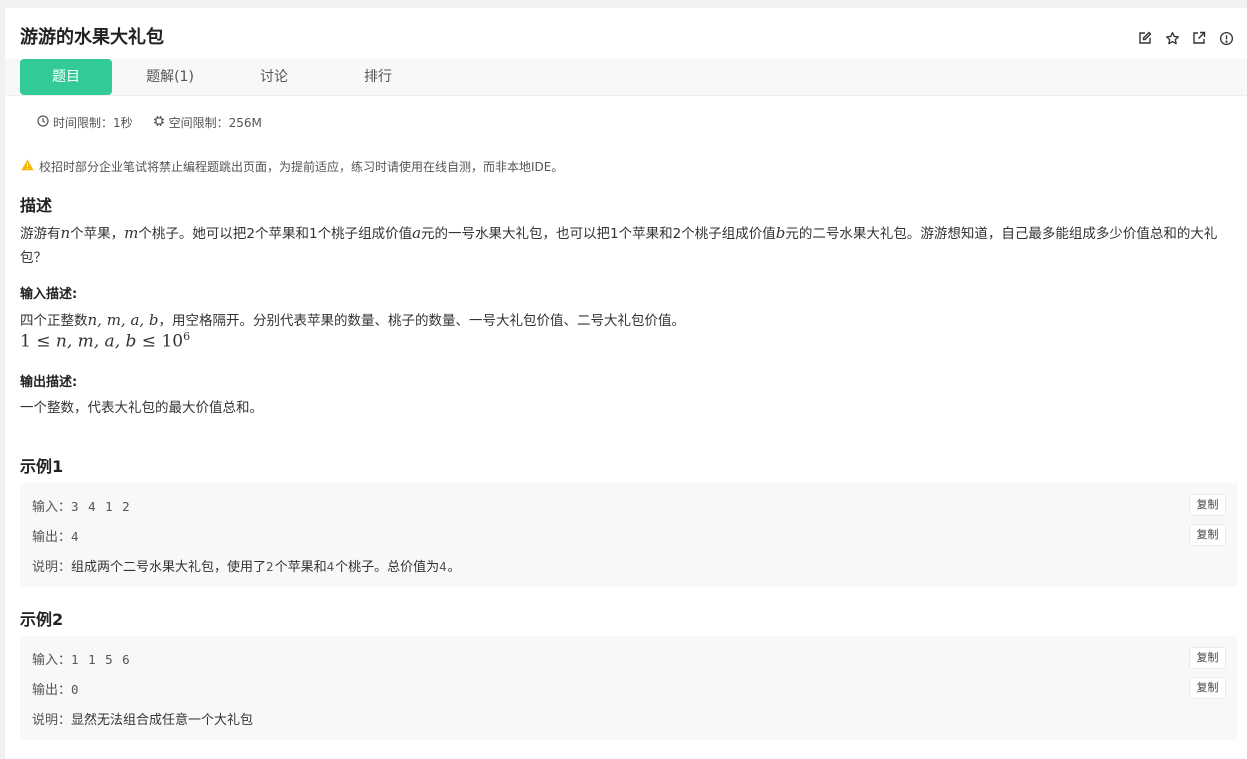  I want to click on example-2-input: 输入：1 1 5 6, so click(81, 660).